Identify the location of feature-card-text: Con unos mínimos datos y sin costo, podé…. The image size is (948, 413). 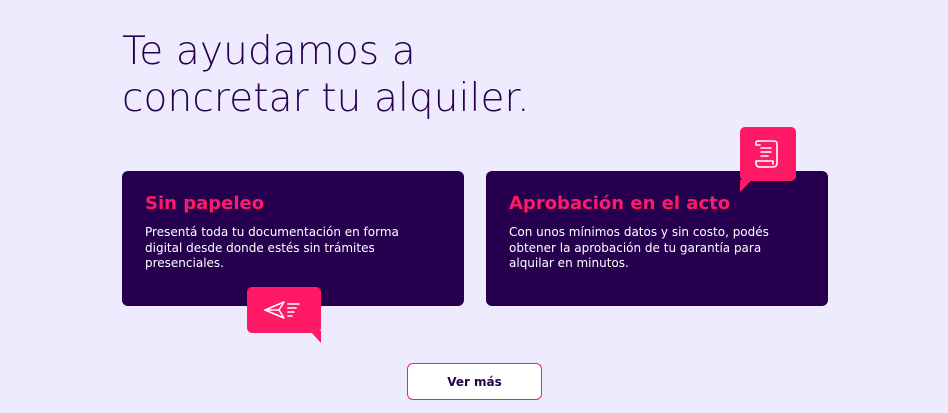
(639, 247).